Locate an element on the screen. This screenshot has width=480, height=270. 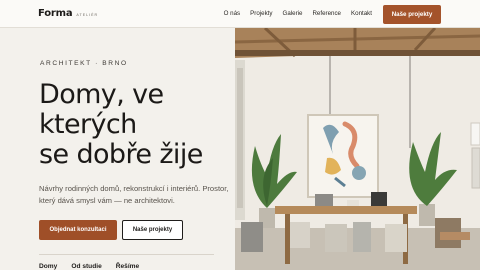
book-consultation-button: Objednat konzultaci is located at coordinates (78, 230).